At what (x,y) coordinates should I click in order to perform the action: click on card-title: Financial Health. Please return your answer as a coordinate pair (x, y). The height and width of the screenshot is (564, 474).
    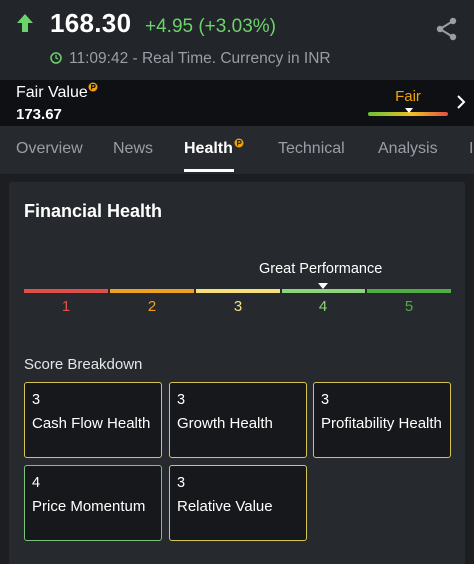
    Looking at the image, I should click on (93, 211).